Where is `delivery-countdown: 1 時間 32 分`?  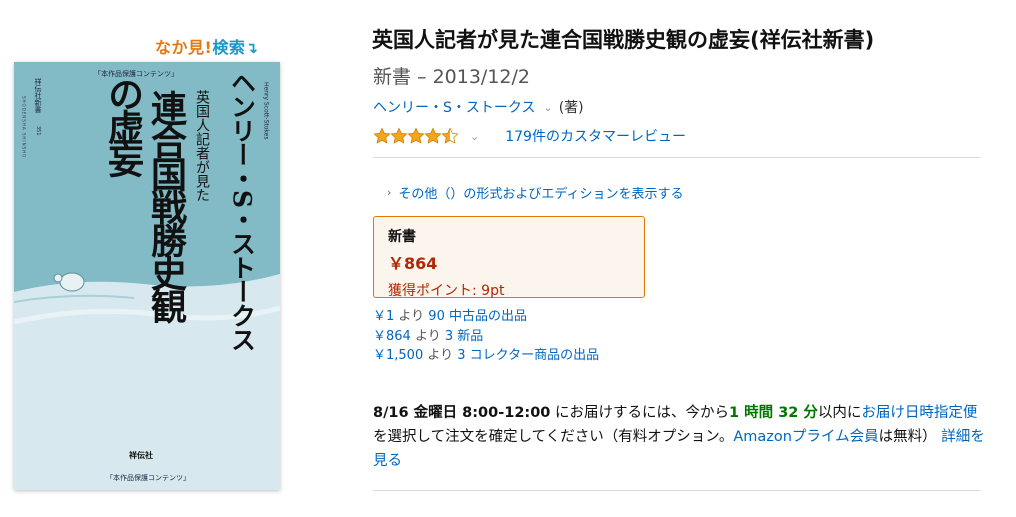
delivery-countdown: 1 時間 32 分 is located at coordinates (773, 413).